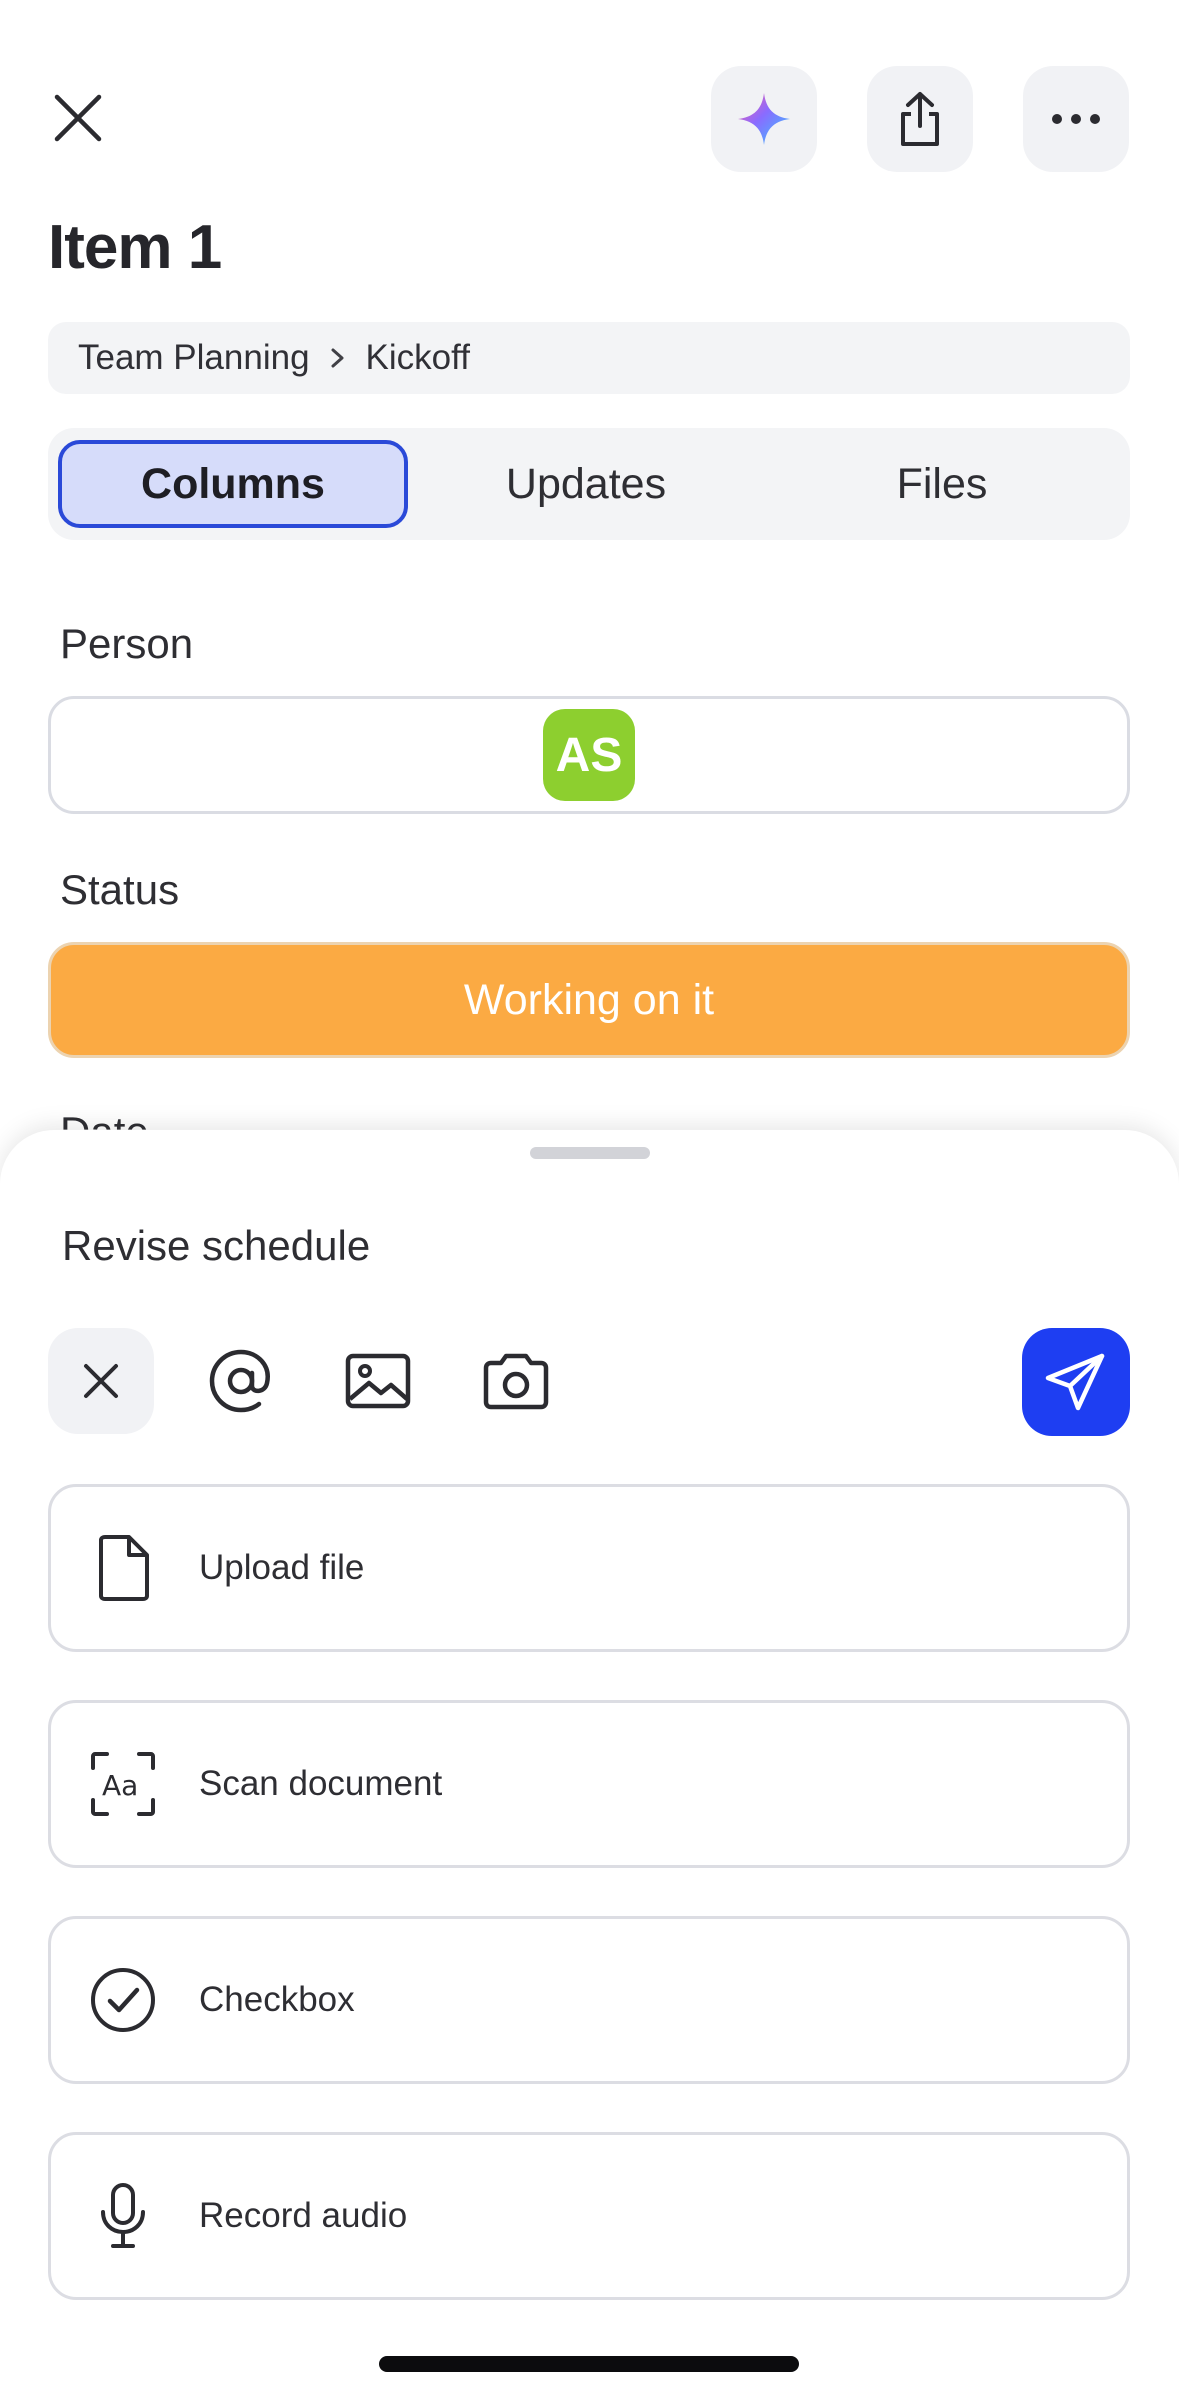 The width and height of the screenshot is (1179, 2396). I want to click on more-options-button, so click(1076, 119).